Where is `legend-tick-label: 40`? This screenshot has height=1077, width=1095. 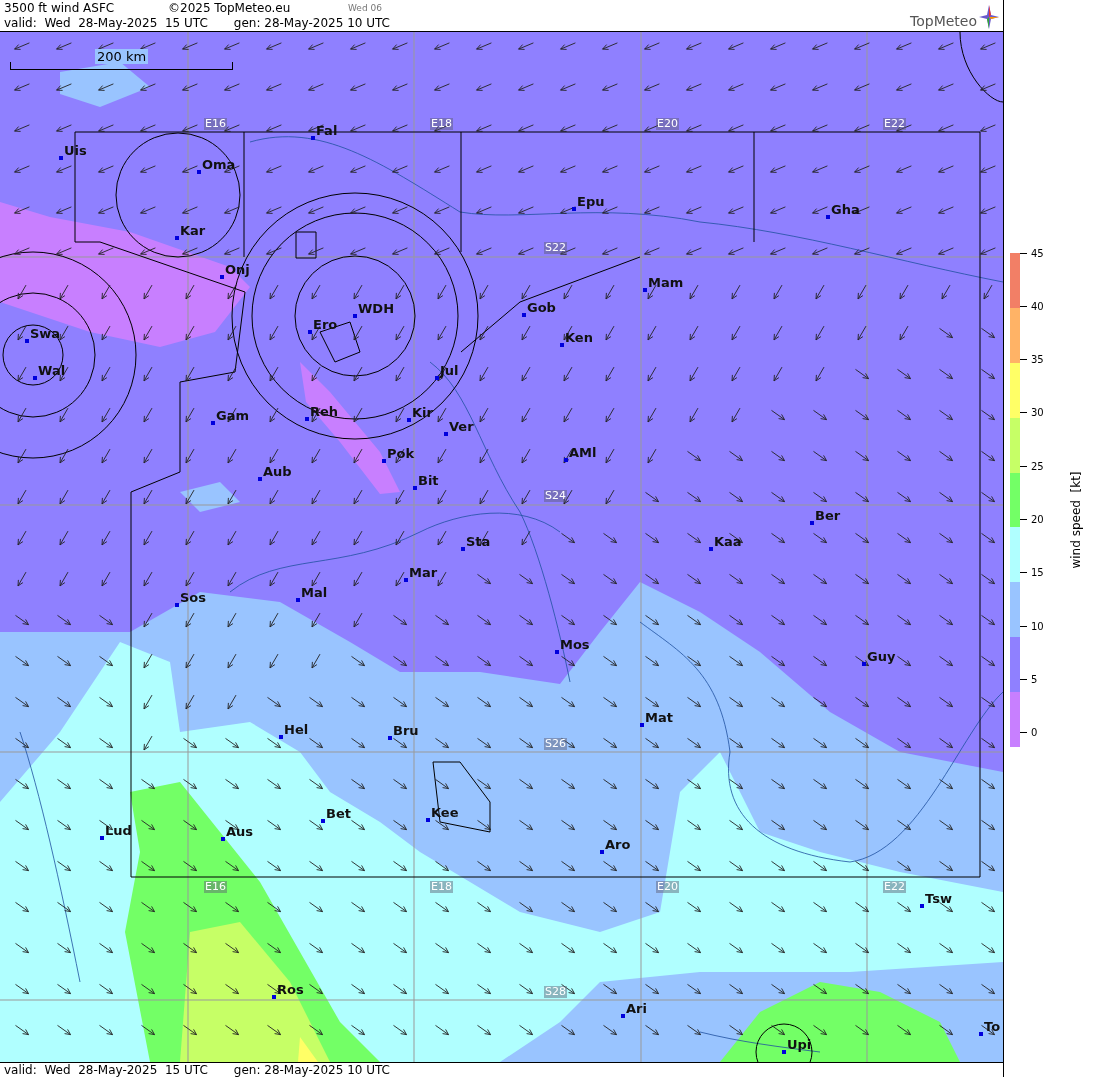 legend-tick-label: 40 is located at coordinates (1037, 306).